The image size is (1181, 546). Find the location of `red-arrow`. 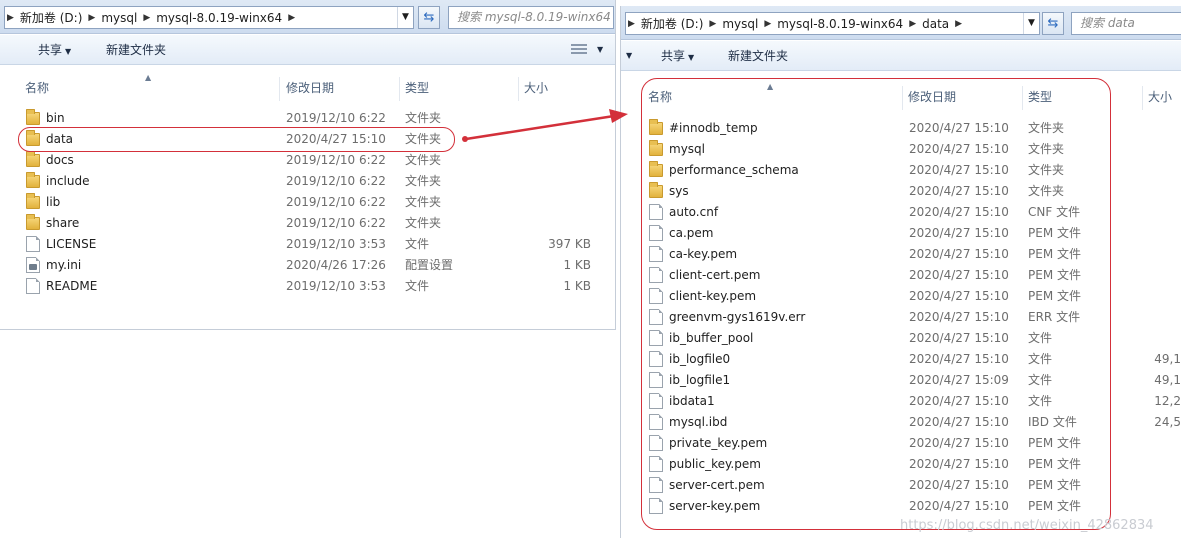

red-arrow is located at coordinates (545, 125).